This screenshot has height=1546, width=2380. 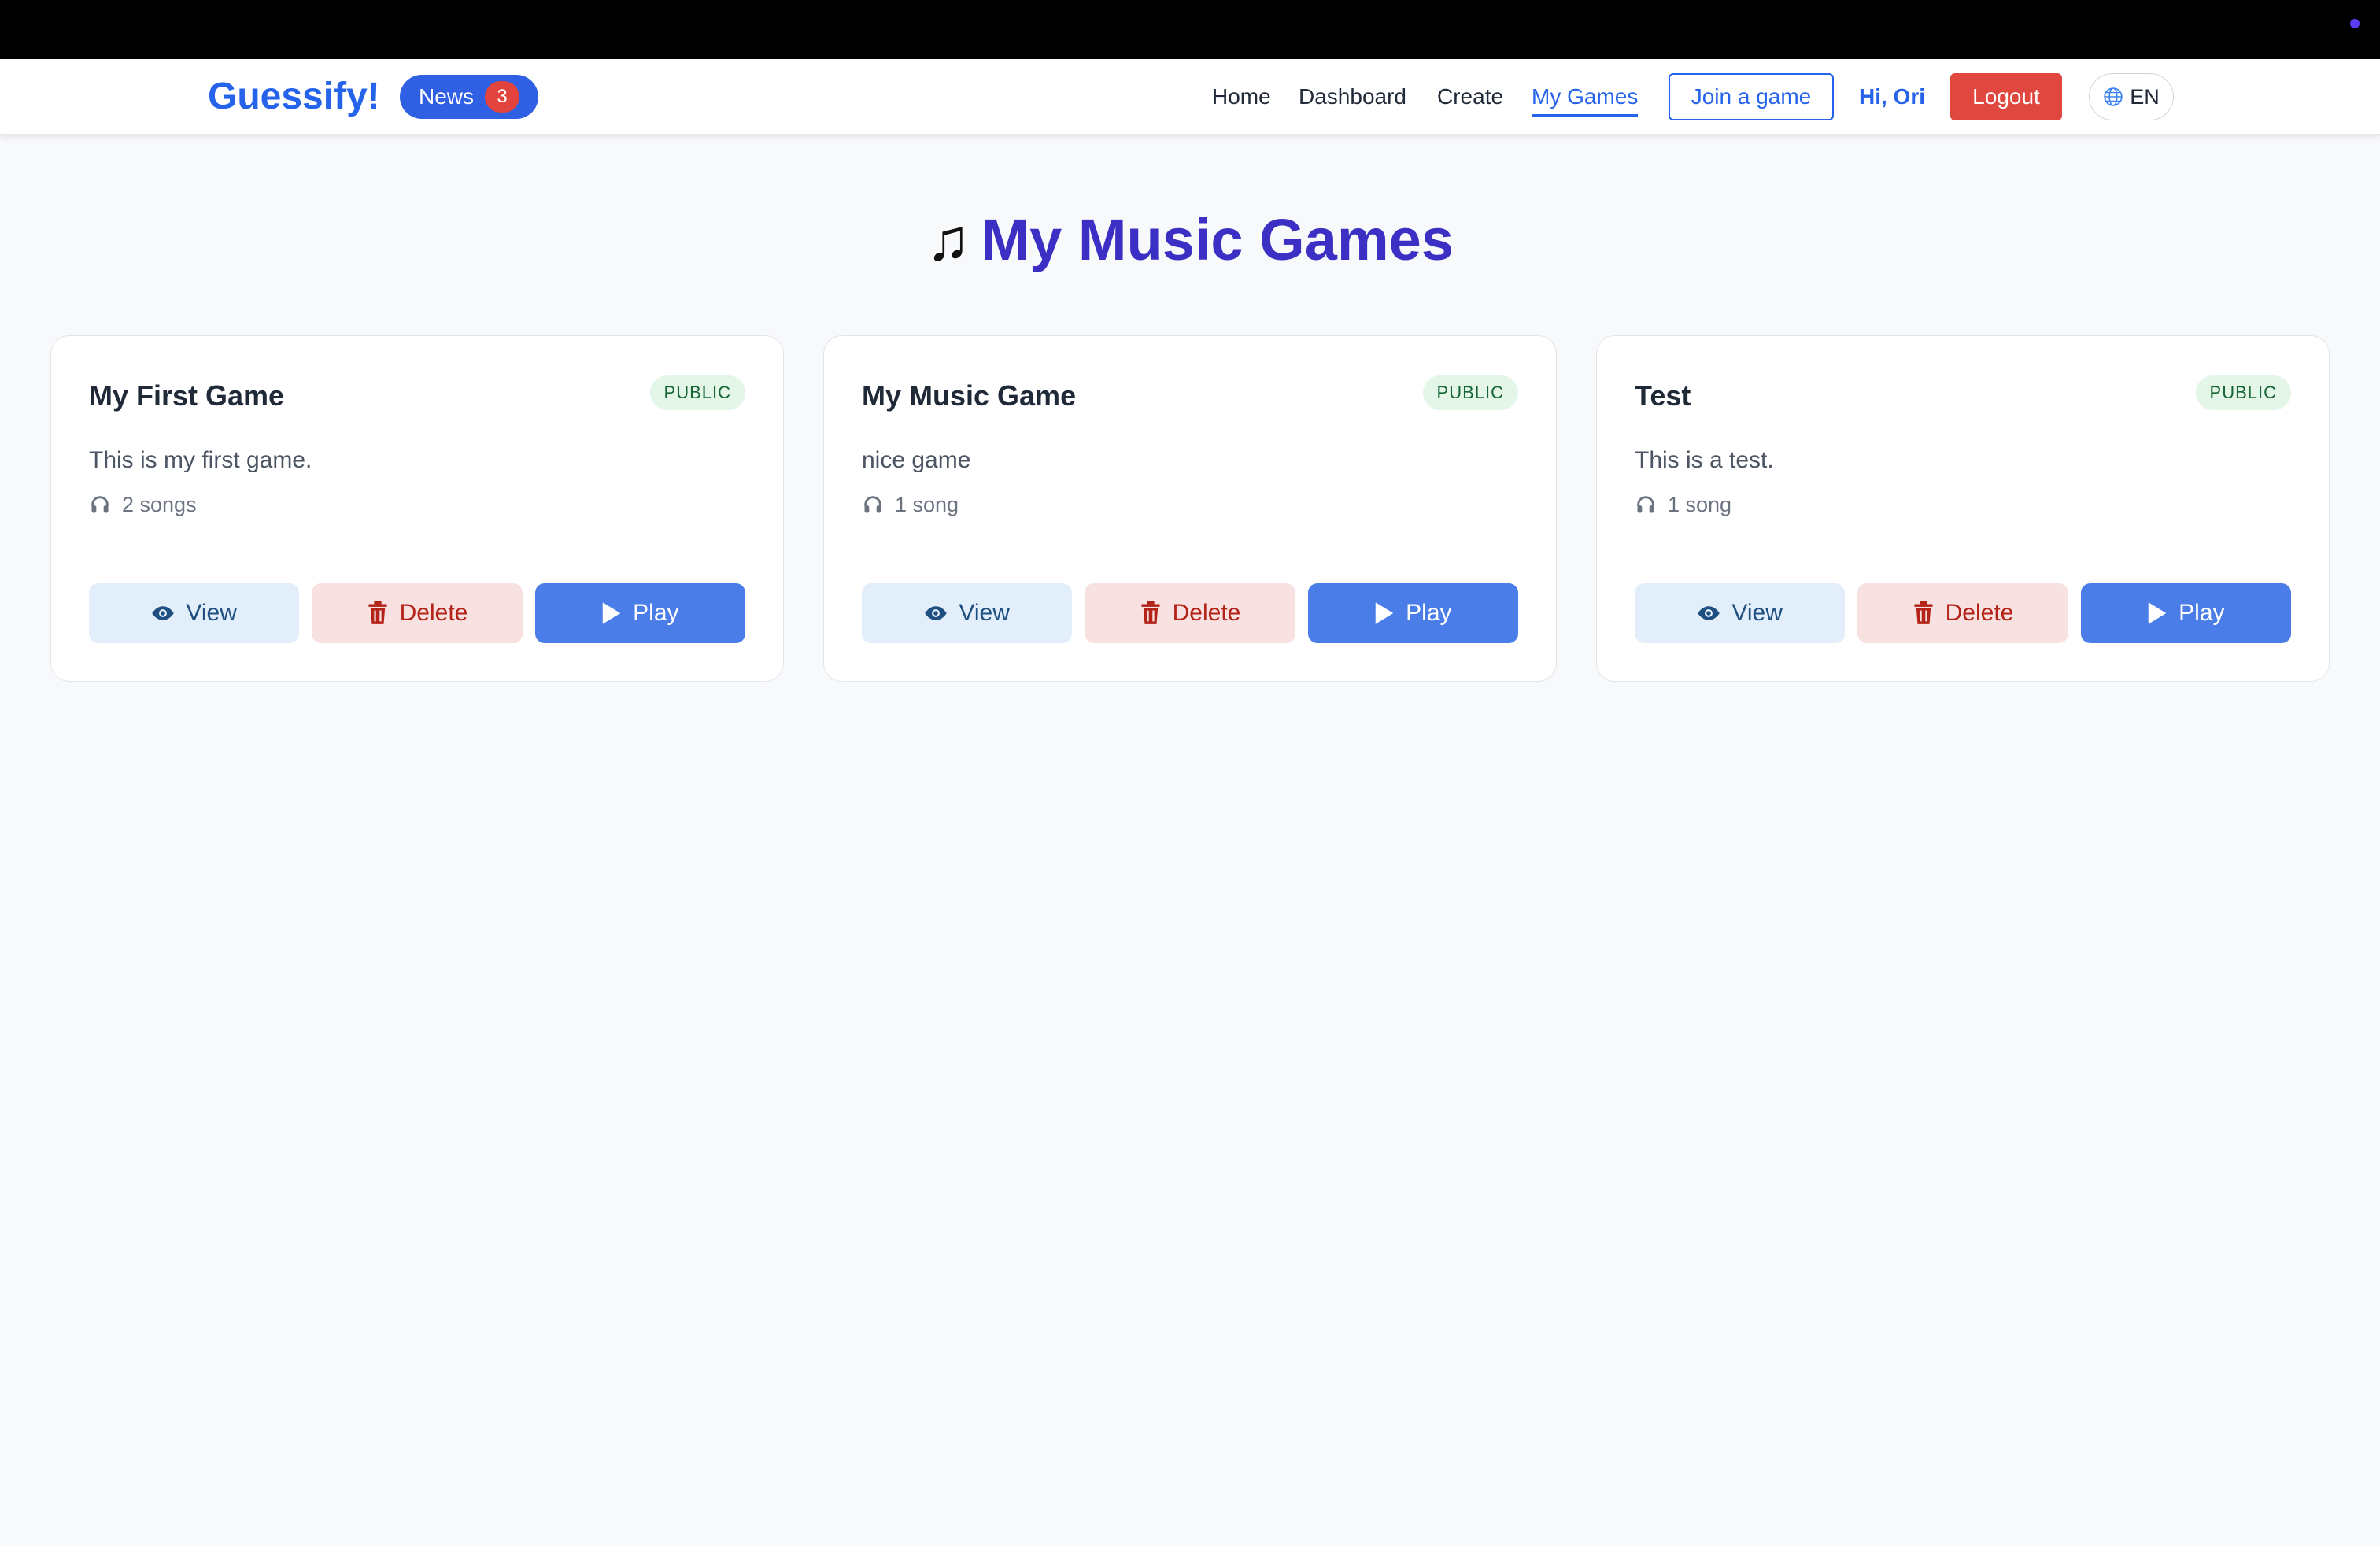 I want to click on song-count: 2 songs, so click(x=143, y=504).